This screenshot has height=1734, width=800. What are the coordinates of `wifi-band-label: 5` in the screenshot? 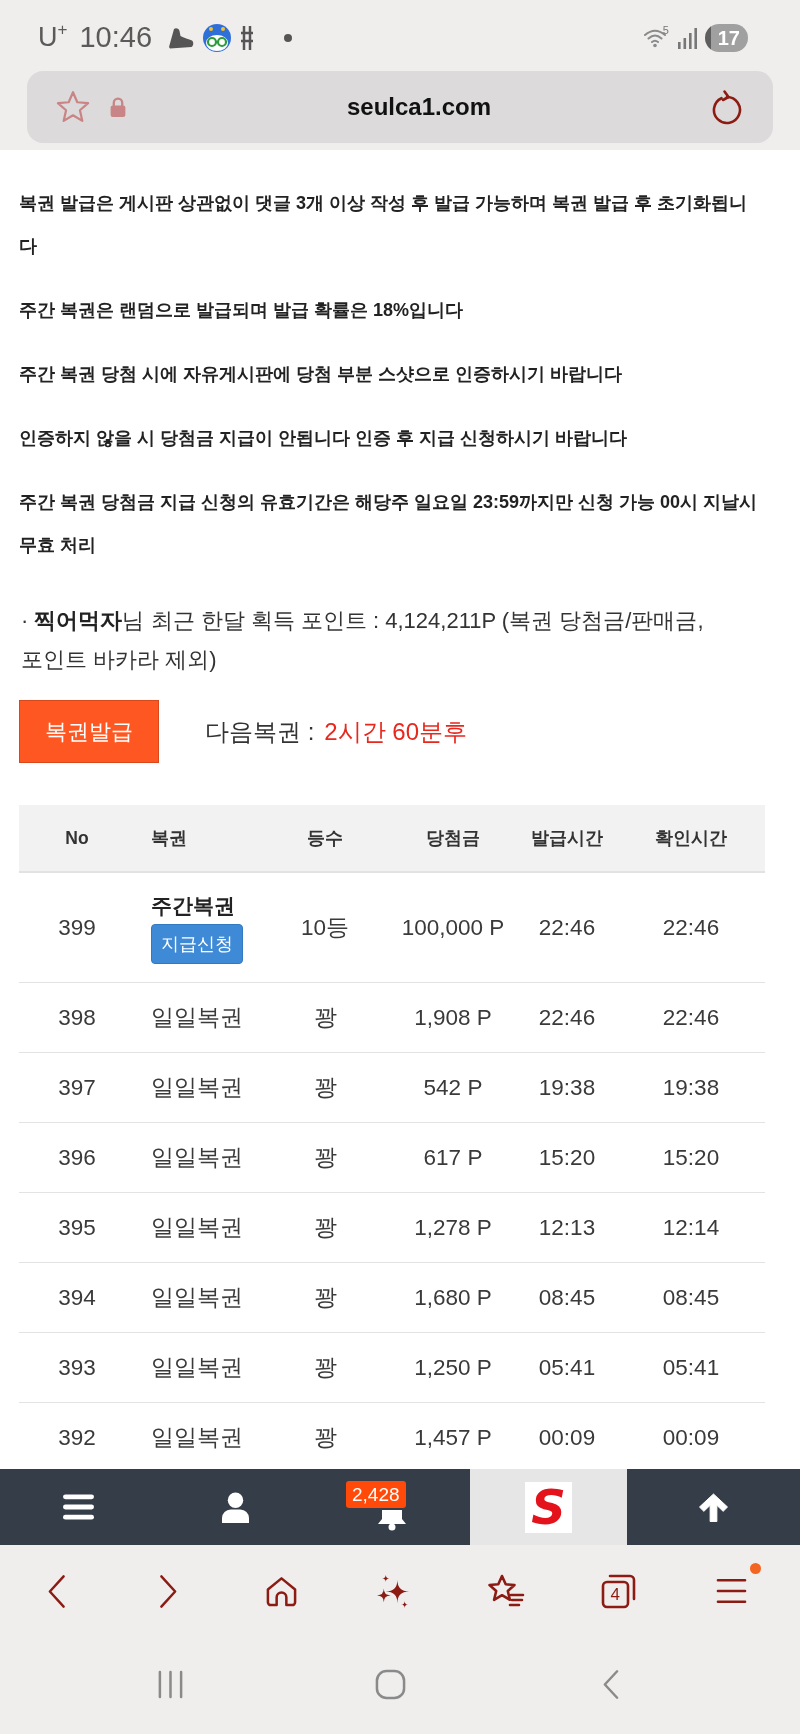 It's located at (665, 30).